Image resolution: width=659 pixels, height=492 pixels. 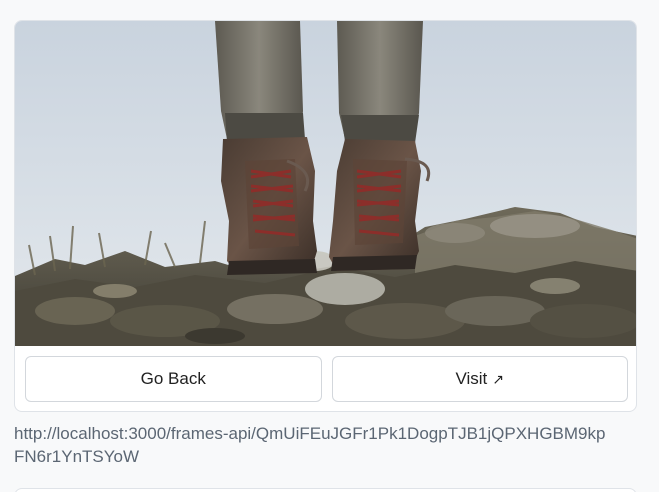 I want to click on visit-label: Visit, so click(x=471, y=378).